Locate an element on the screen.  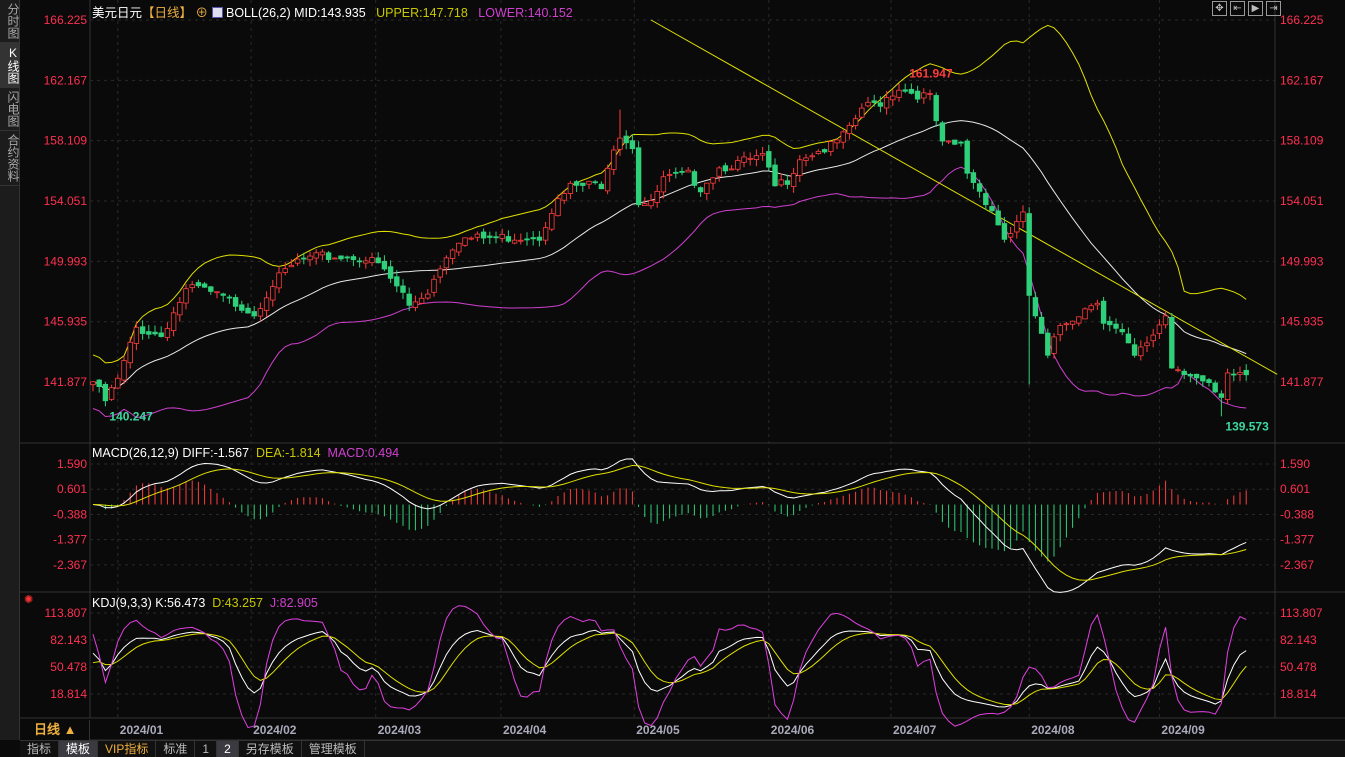
price-tick-label-left: 154.051 is located at coordinates (66, 201).